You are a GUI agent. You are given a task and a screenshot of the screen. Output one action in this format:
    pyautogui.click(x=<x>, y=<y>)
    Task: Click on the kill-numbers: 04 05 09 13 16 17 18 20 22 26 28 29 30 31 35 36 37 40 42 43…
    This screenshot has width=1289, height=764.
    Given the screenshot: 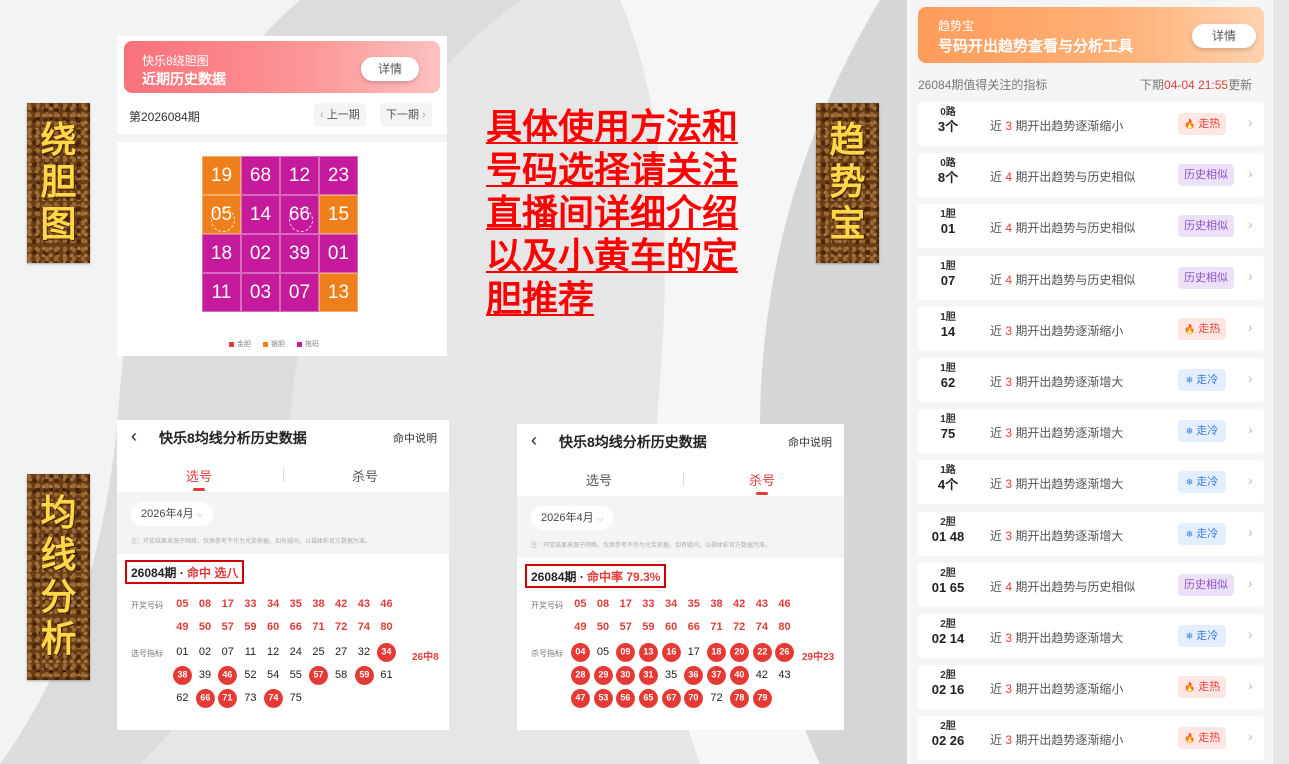 What is the action you would take?
    pyautogui.click(x=682, y=675)
    